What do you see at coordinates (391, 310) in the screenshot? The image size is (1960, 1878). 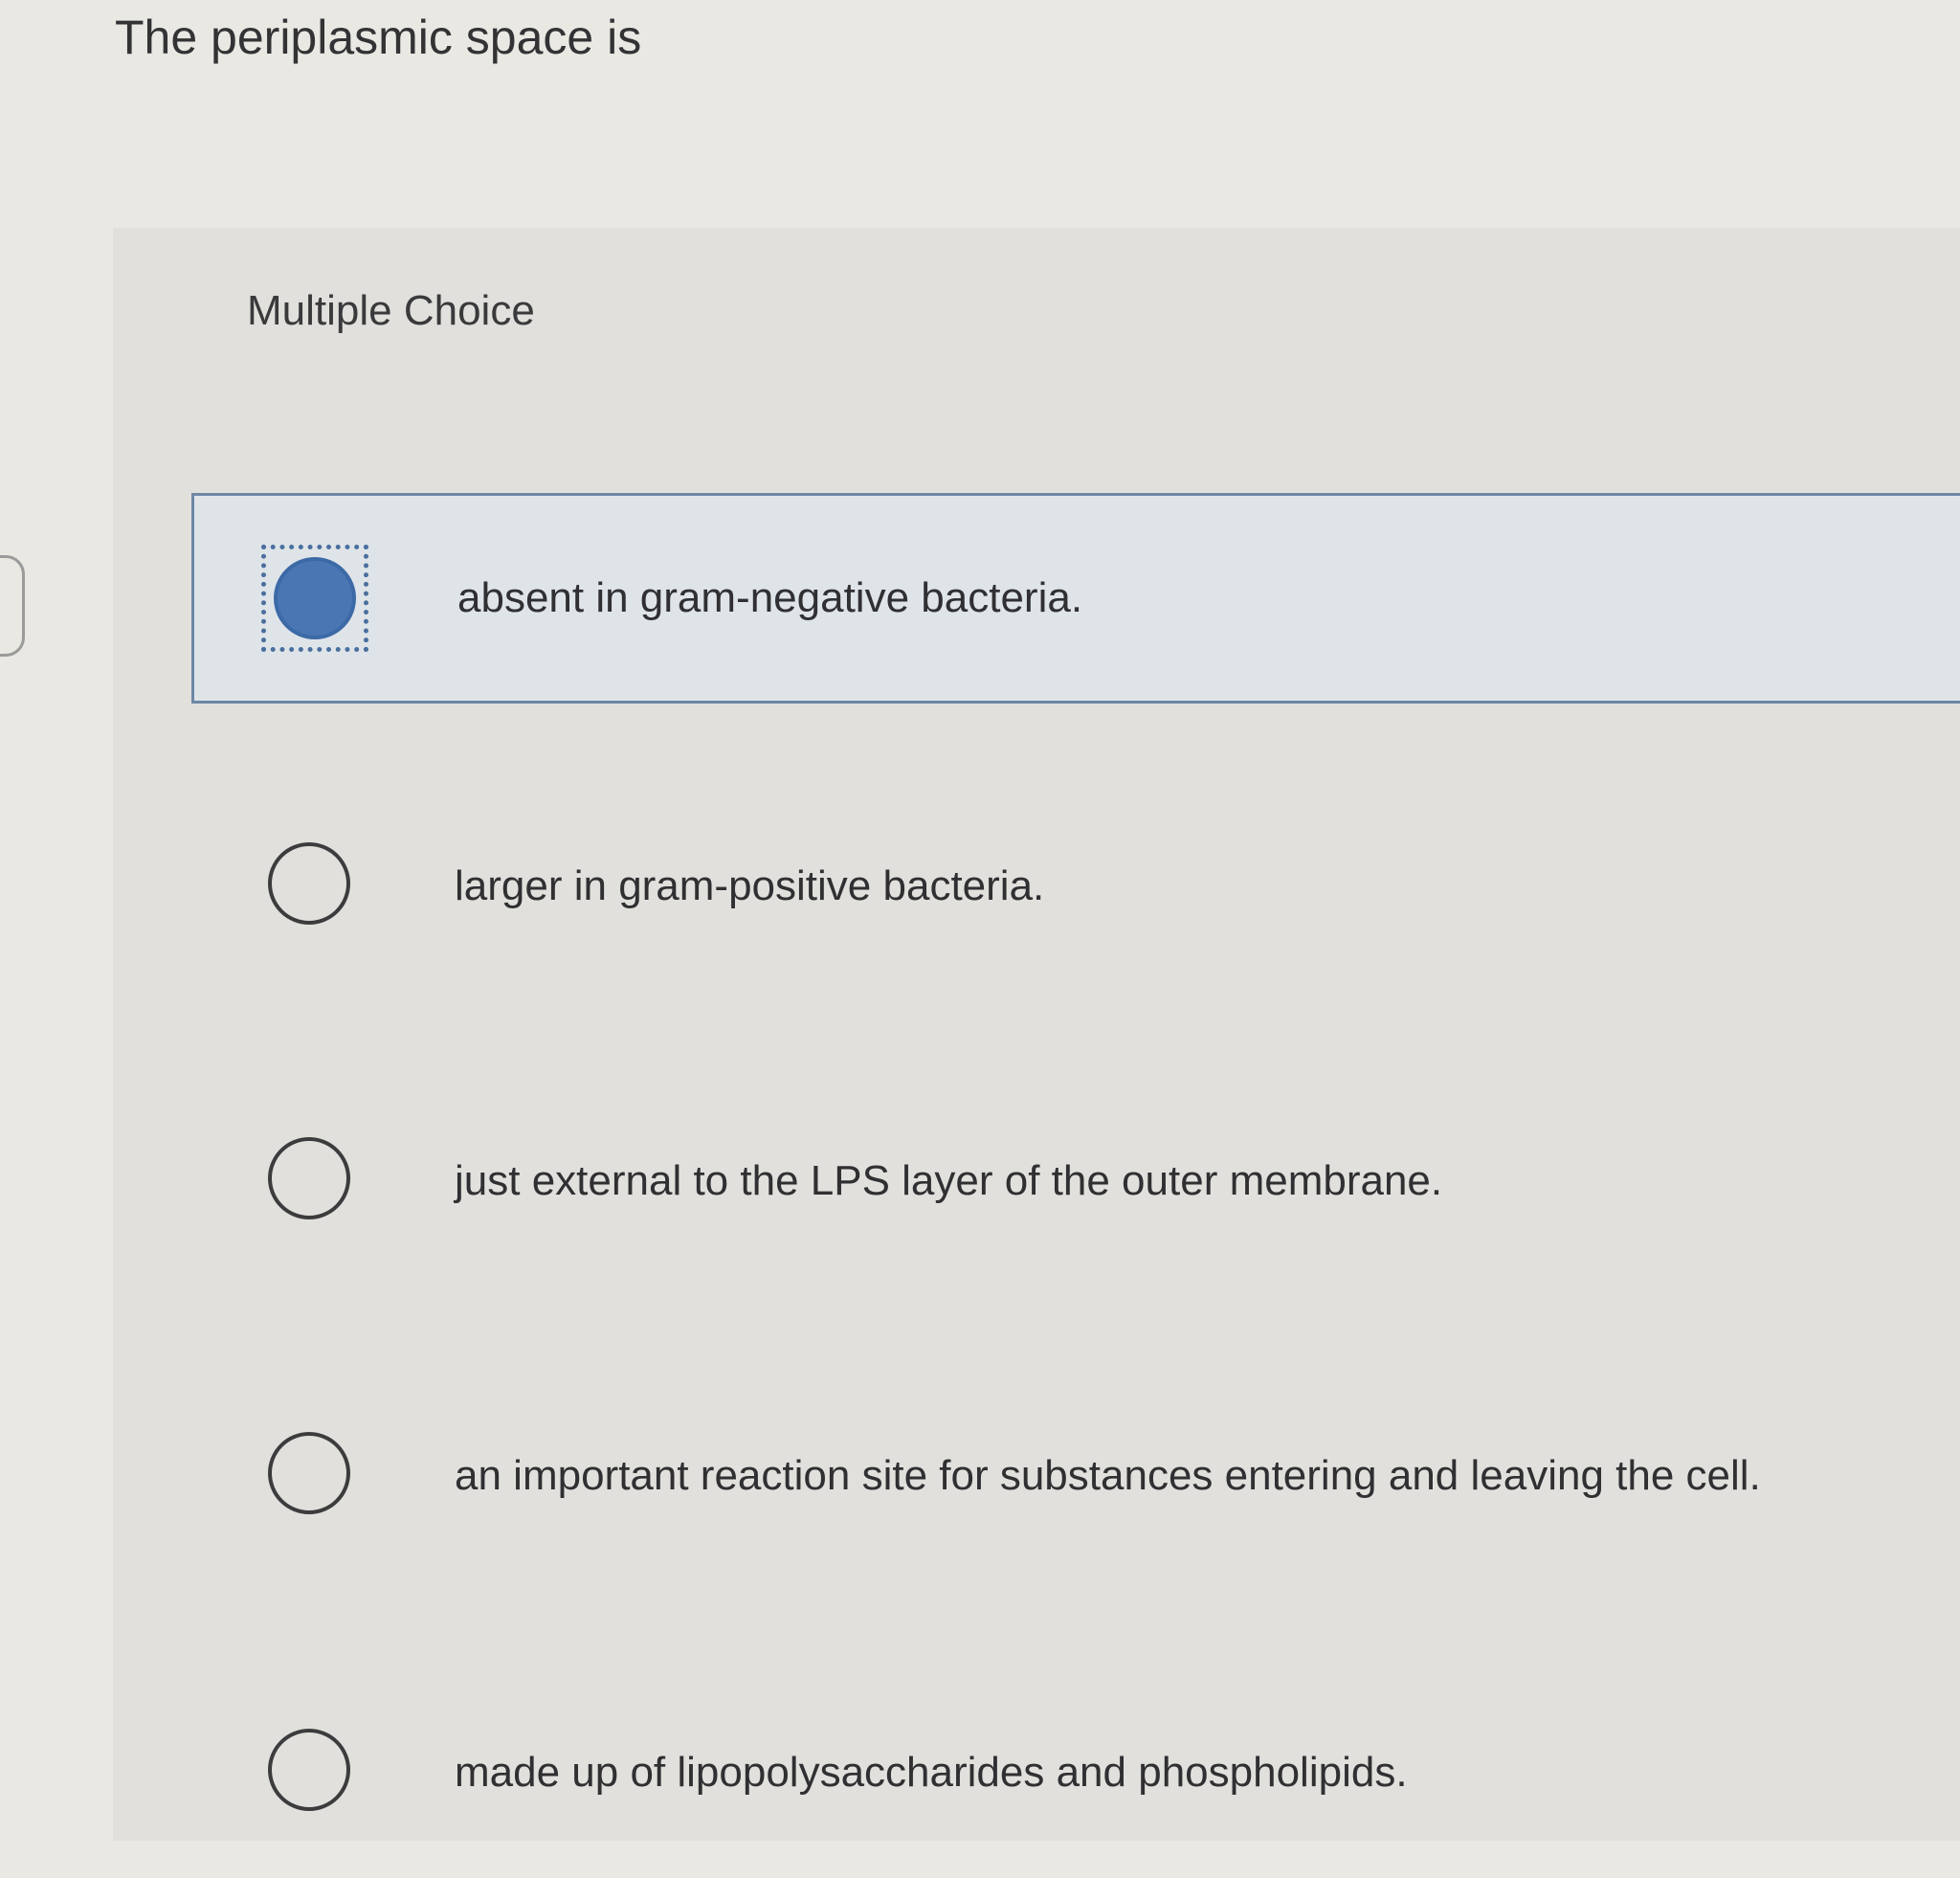 I see `multiple-choice-label: Multiple Choice` at bounding box center [391, 310].